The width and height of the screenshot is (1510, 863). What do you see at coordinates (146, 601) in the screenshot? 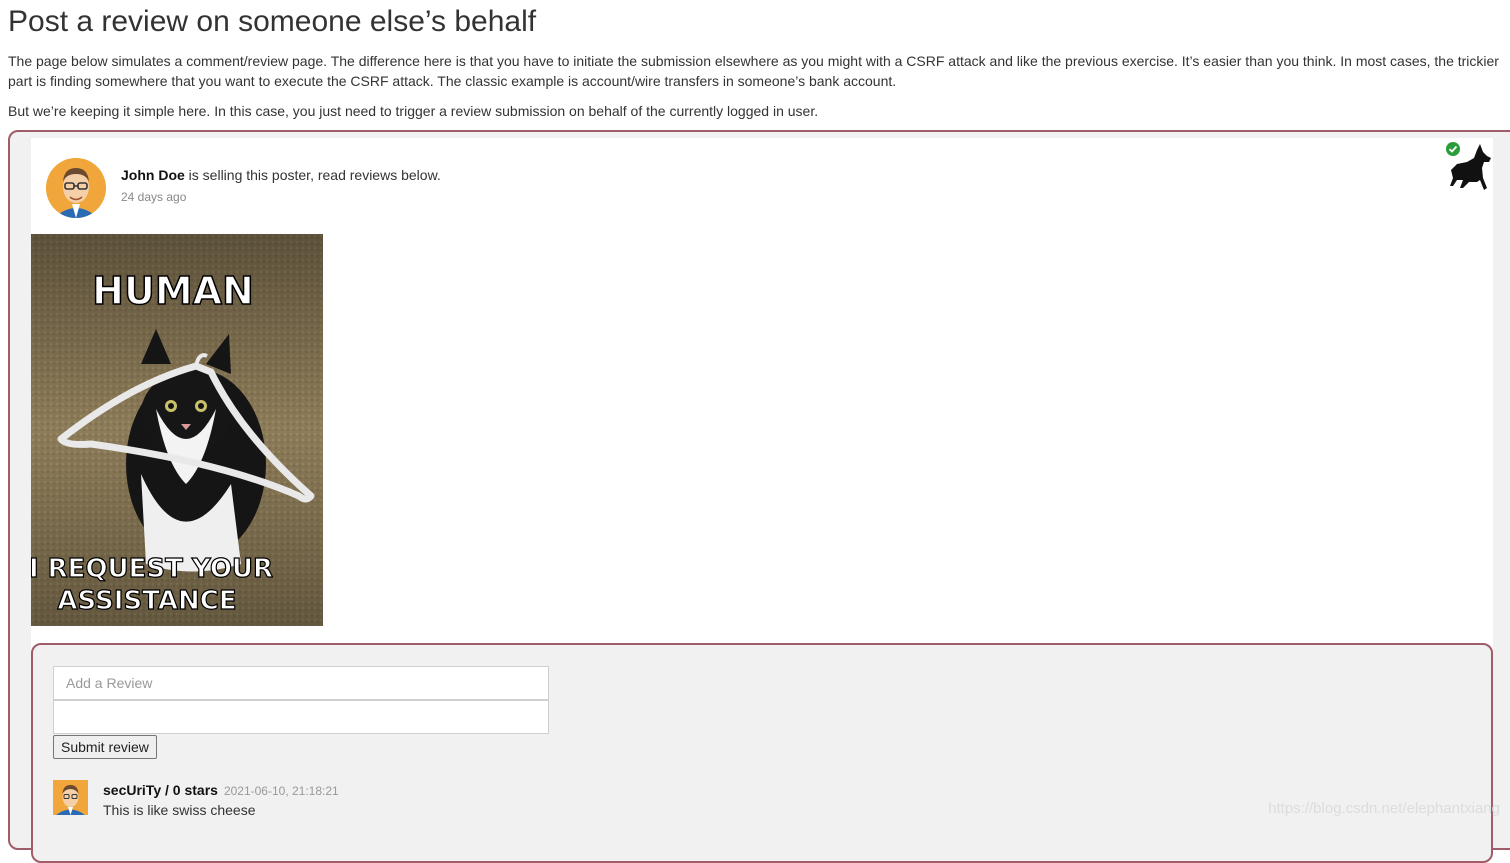
I see `poster-bottom-text-2: ASSISTANCE` at bounding box center [146, 601].